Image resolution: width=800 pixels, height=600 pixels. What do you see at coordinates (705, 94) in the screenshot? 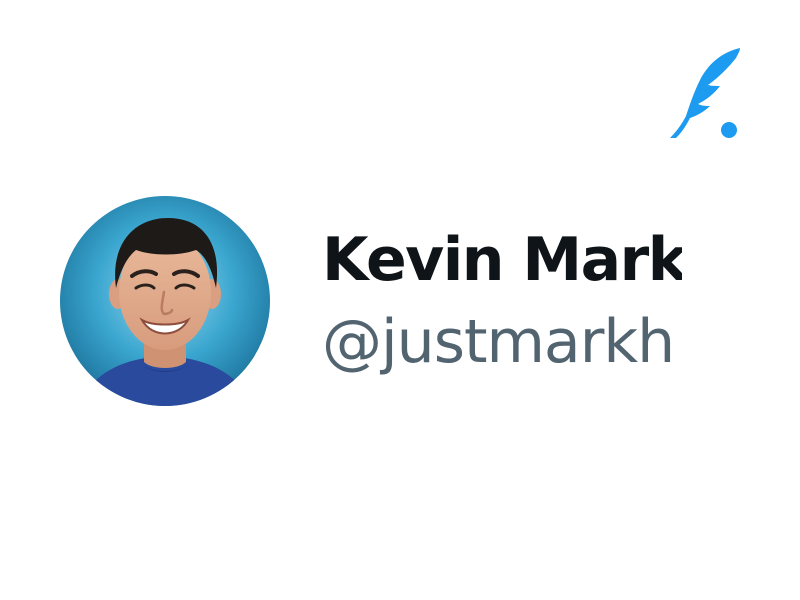
I see `quill-logo-icon` at bounding box center [705, 94].